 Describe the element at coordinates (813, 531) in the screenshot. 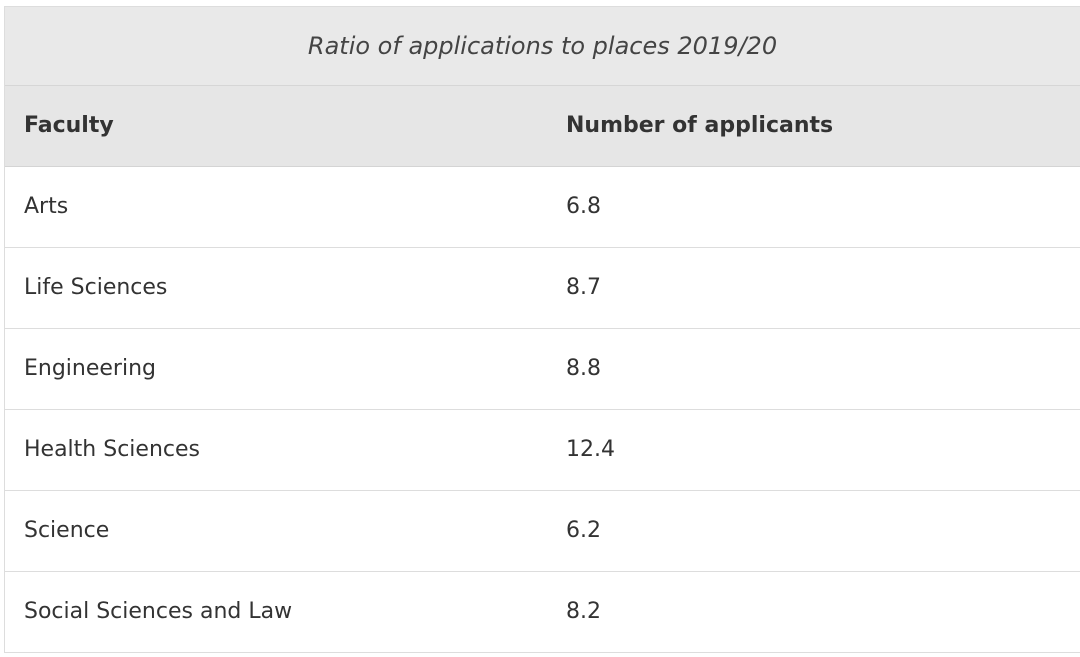

I see `cell-applicants: 6.2` at that location.